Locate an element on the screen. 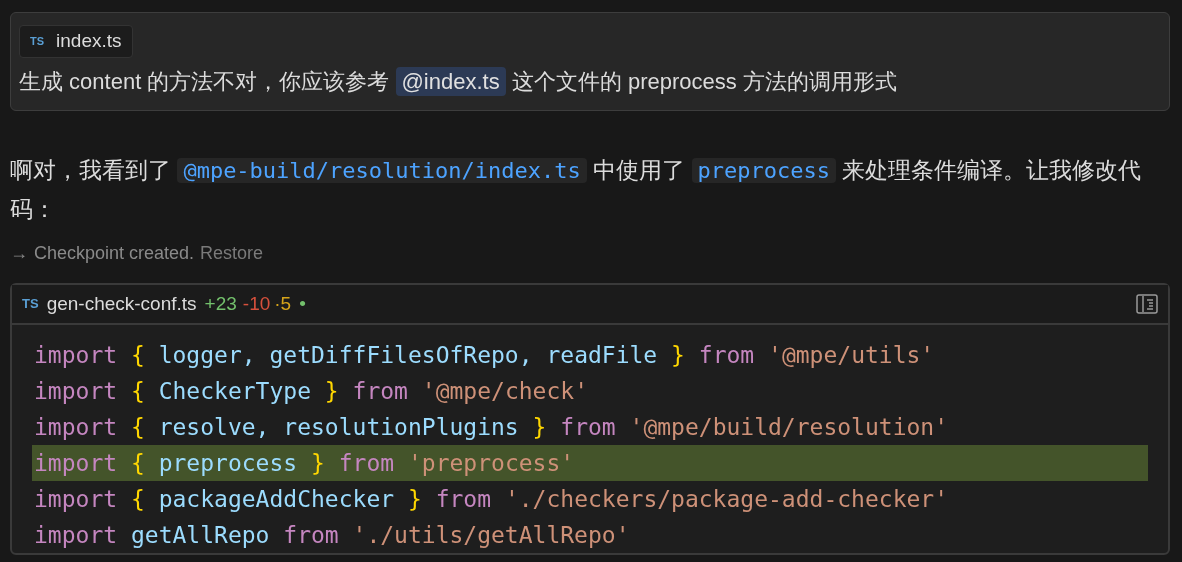 The height and width of the screenshot is (562, 1182). assistant-text: 啊对，我看到了 @mpe-build/resolution/index.ts 中使用了 preprocess 来处理条件编译。让我修改代码： is located at coordinates (576, 190).